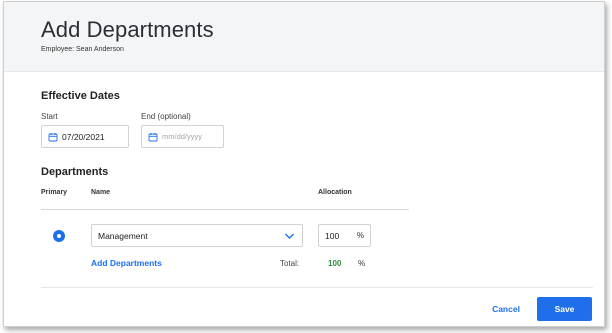 Image resolution: width=612 pixels, height=333 pixels. Describe the element at coordinates (166, 116) in the screenshot. I see `end-date-label: End (optional)` at that location.